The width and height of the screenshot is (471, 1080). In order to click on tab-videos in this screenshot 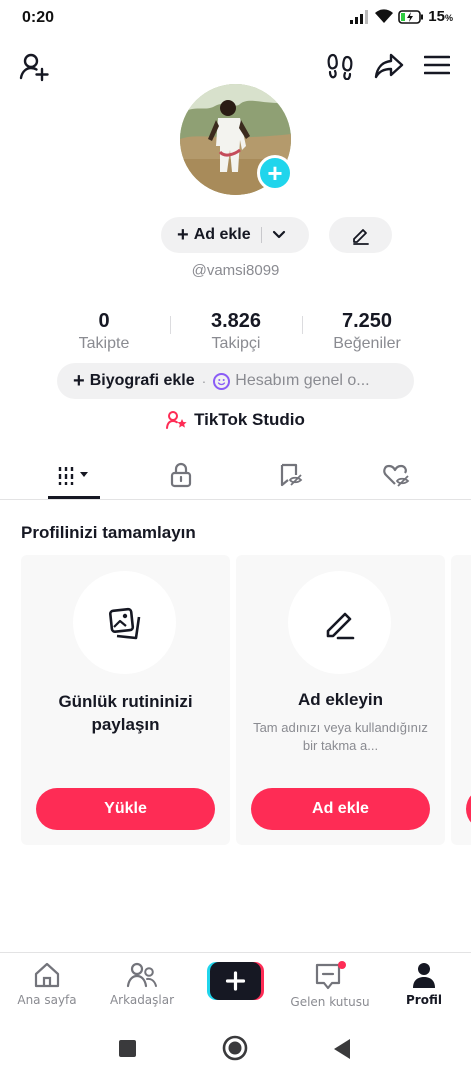, I will do `click(74, 475)`.